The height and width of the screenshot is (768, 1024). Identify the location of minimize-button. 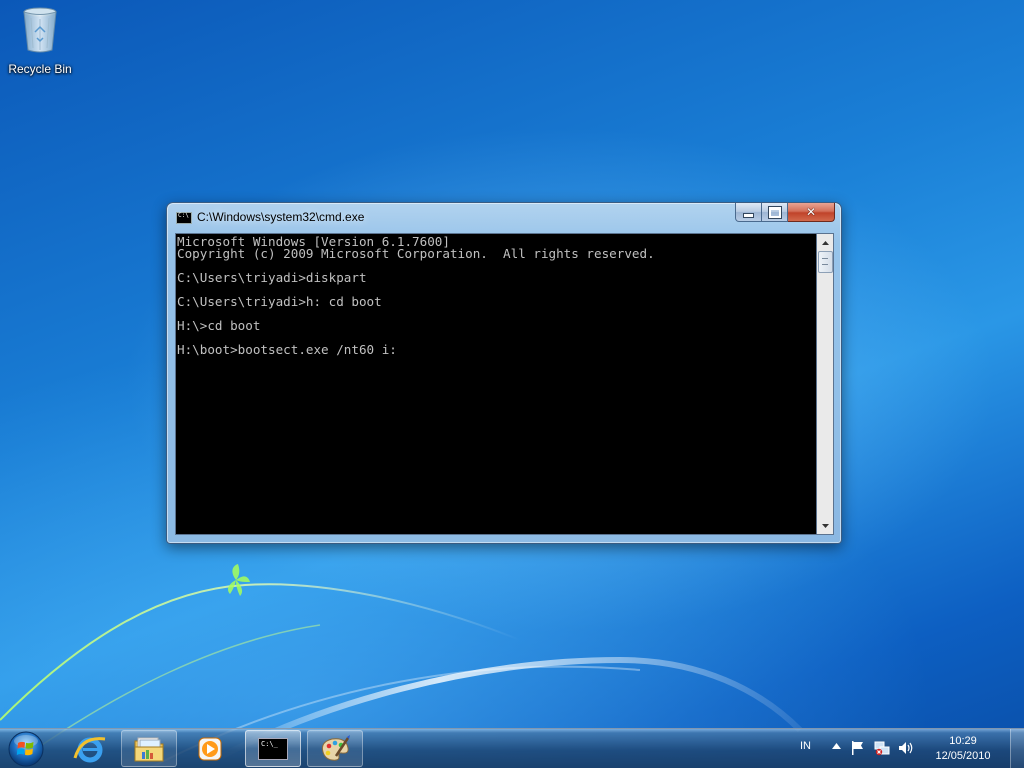
(748, 212).